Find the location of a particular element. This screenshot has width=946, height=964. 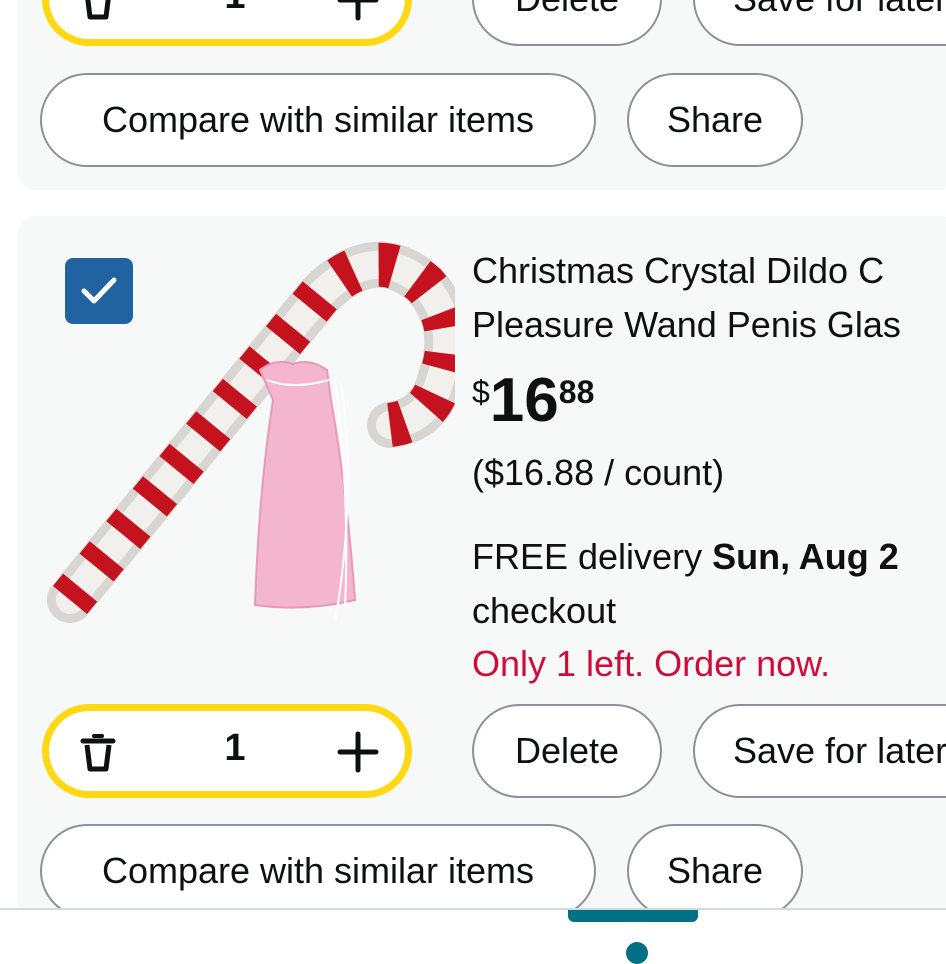

product-title-line1: Christmas Crystal Dildo C is located at coordinates (678, 270).